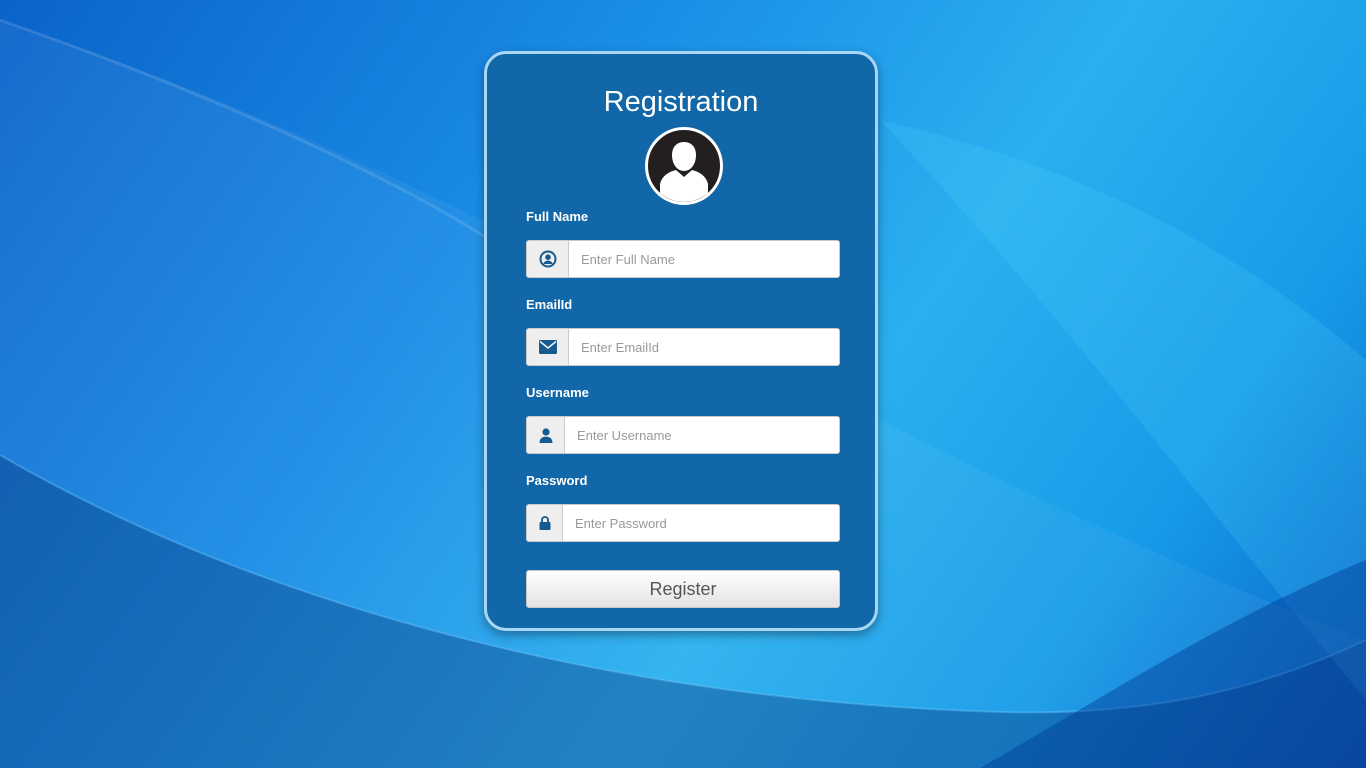 This screenshot has height=768, width=1366. What do you see at coordinates (557, 216) in the screenshot?
I see `full-name-label: Full Name` at bounding box center [557, 216].